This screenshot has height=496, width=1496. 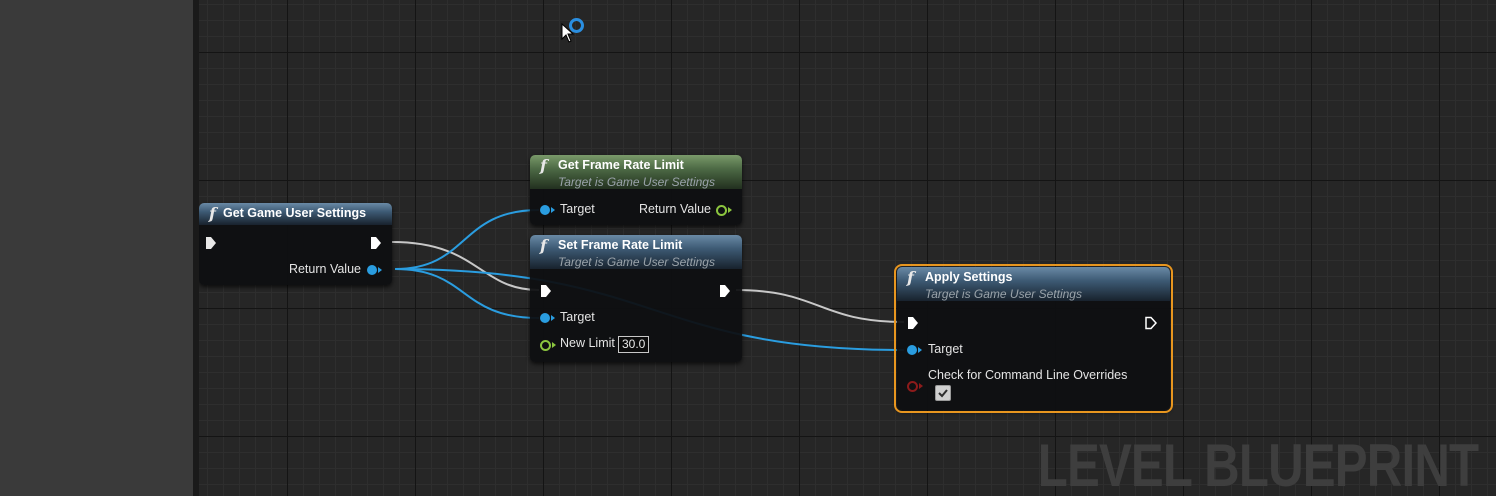 I want to click on node-title: Get Frame Rate Limit, so click(x=621, y=165).